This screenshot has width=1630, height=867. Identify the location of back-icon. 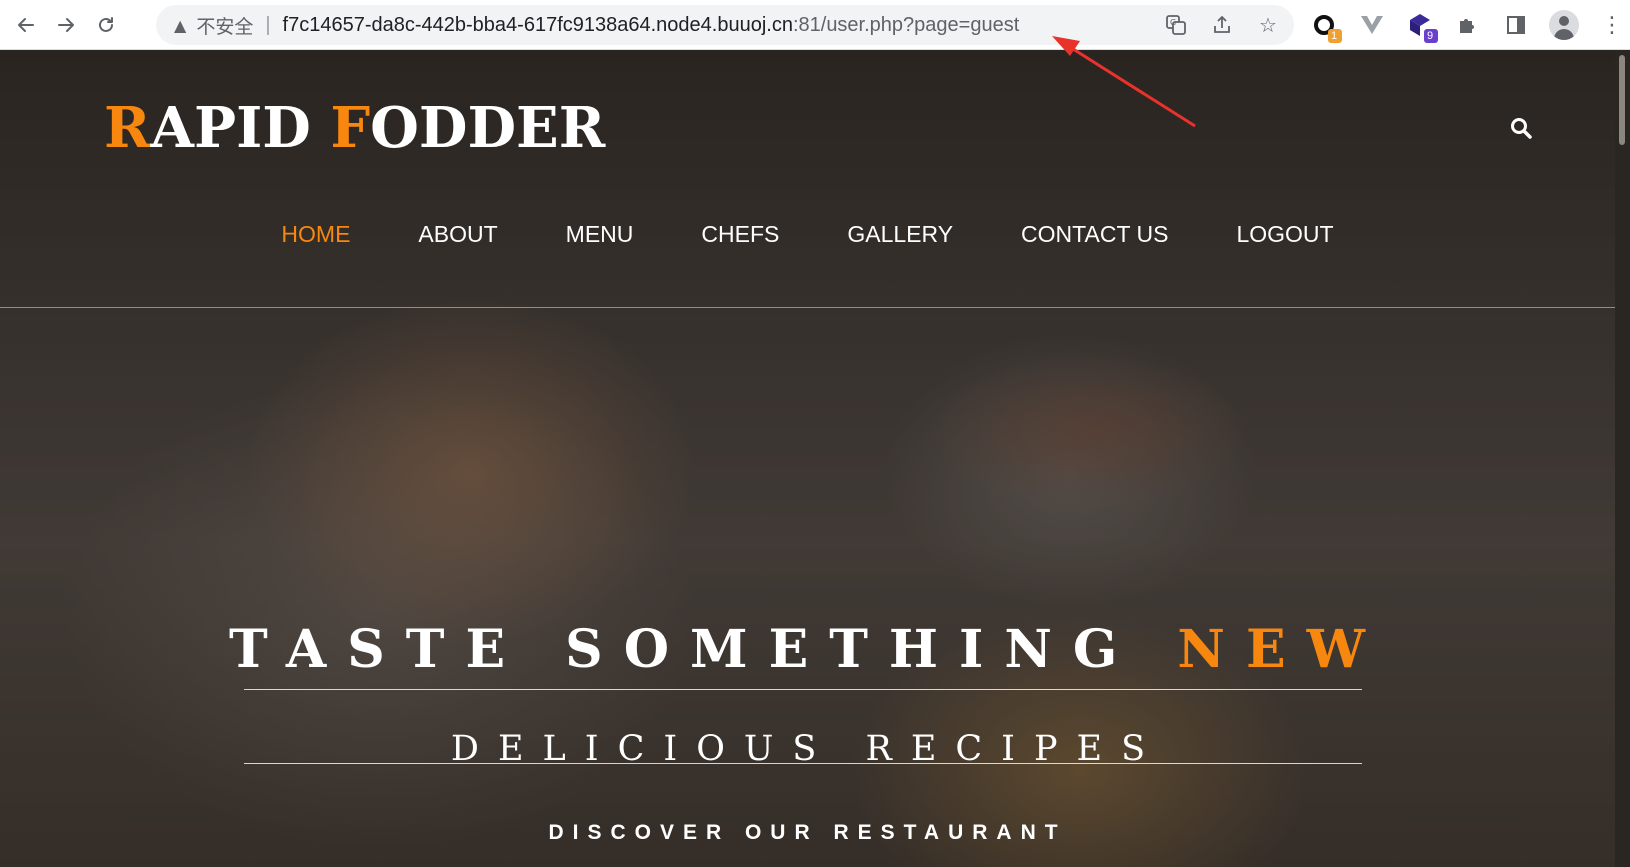
(26, 25).